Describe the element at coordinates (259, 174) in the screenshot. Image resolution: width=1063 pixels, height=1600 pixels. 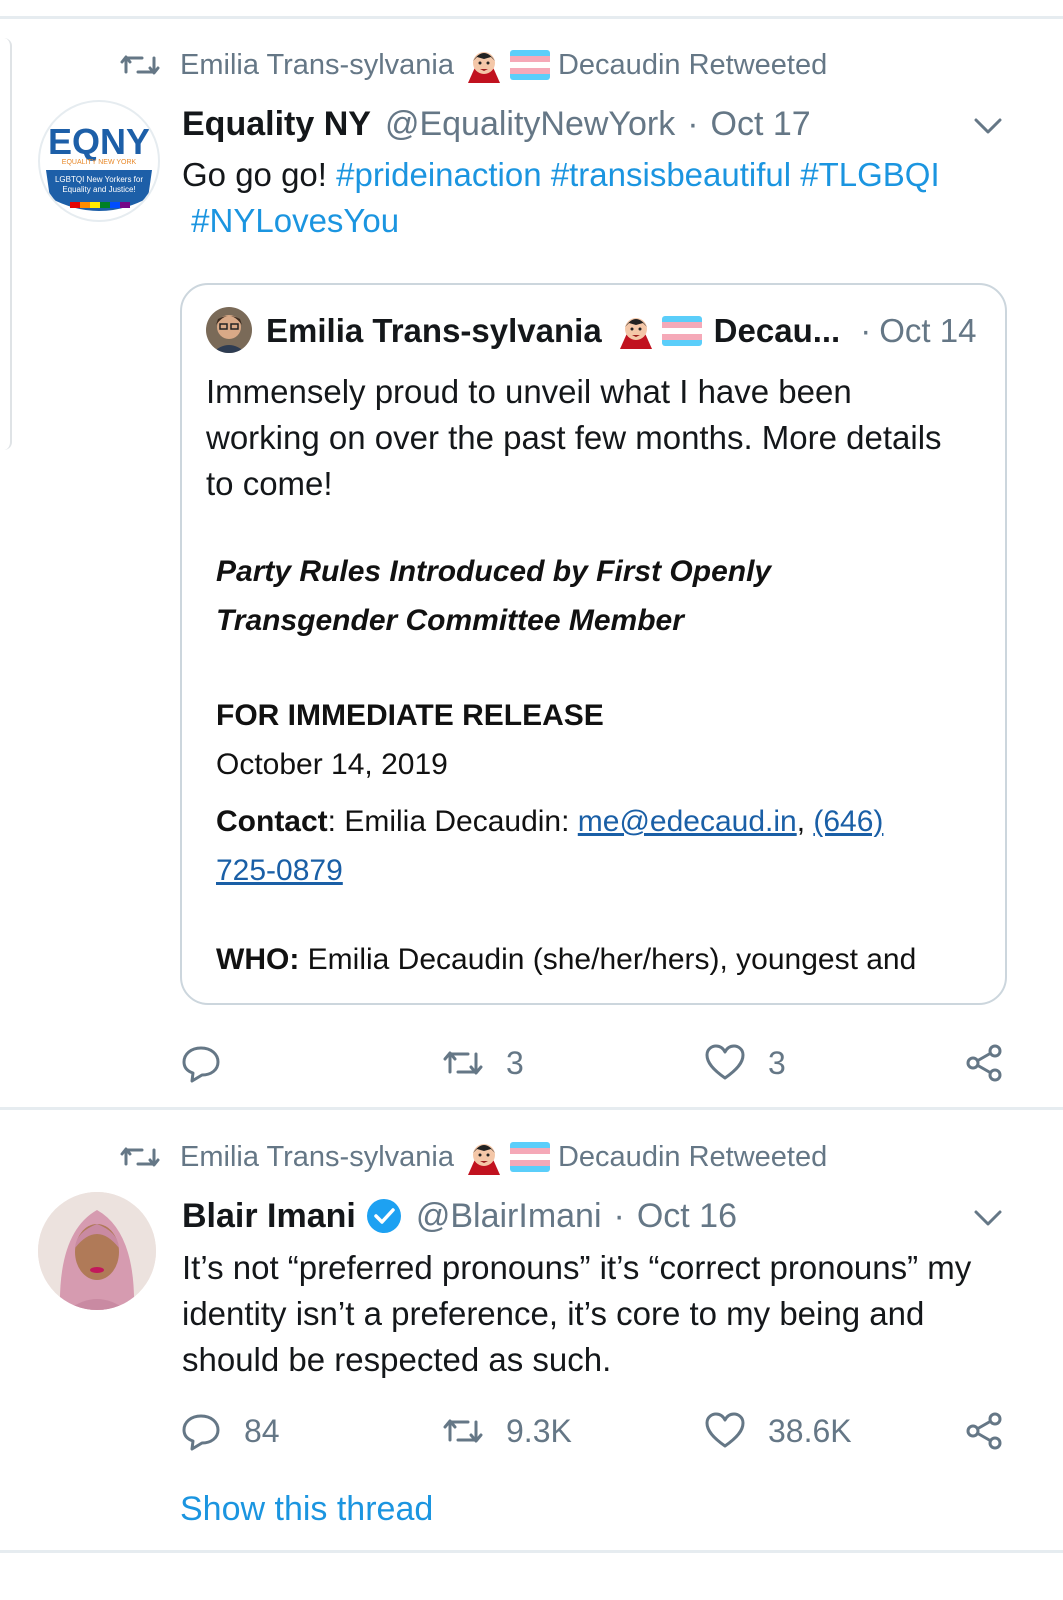
I see `tweet-text-plain: Go go go!` at that location.